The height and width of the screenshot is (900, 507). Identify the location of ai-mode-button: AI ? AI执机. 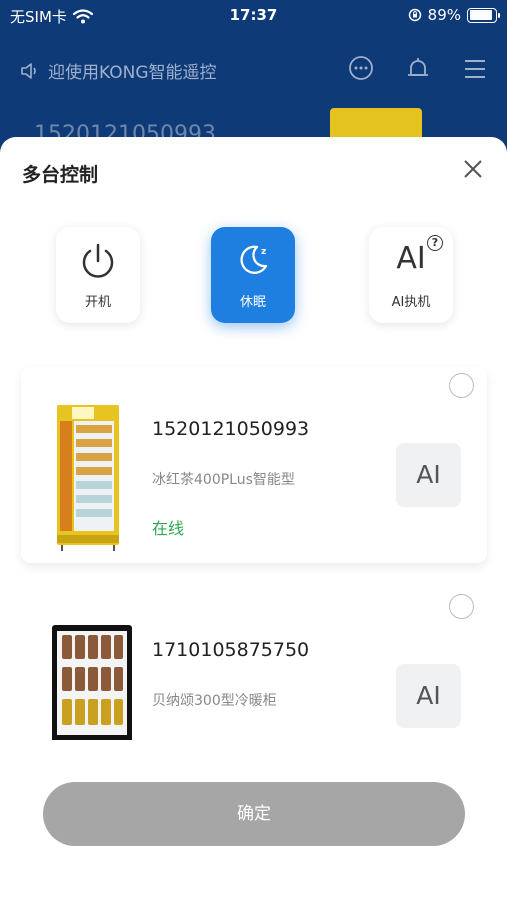
(411, 275).